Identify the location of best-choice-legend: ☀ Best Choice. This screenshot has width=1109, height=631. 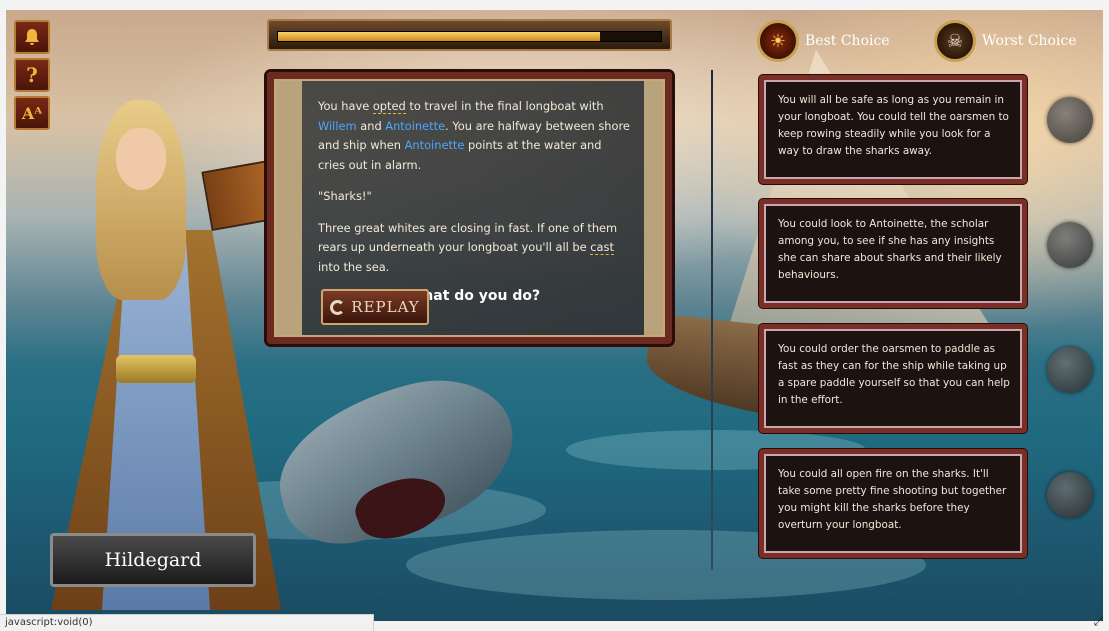
(823, 41).